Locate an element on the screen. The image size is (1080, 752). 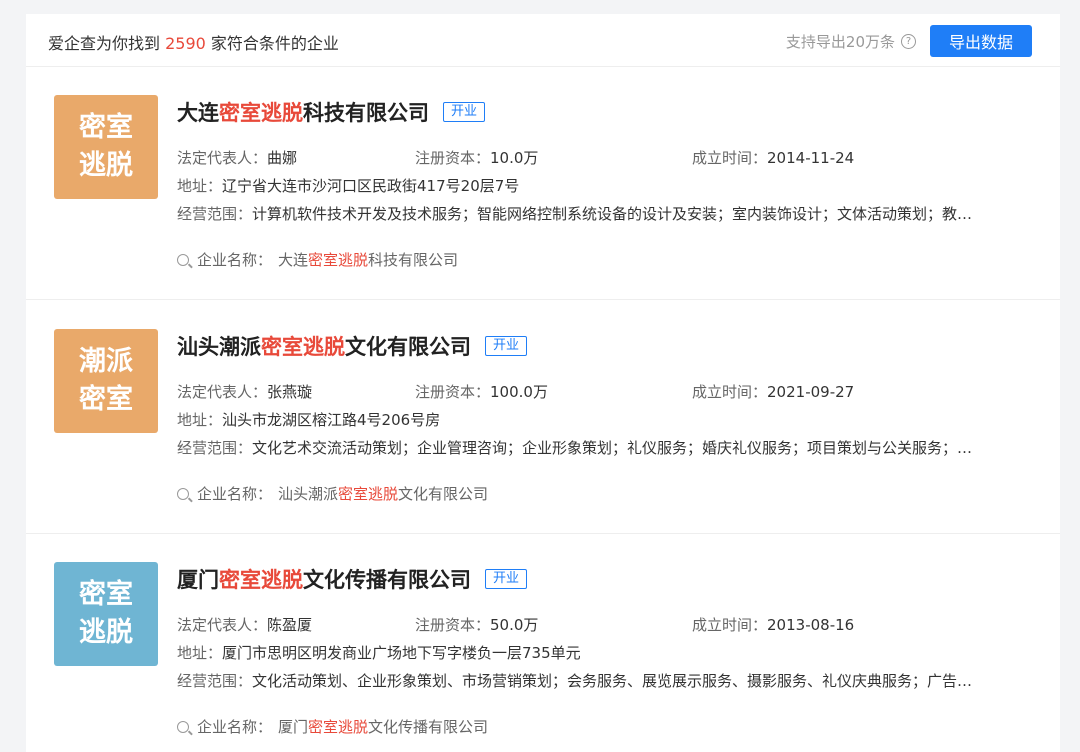
founded-date: 成立时间：2014-11-24 is located at coordinates (773, 157).